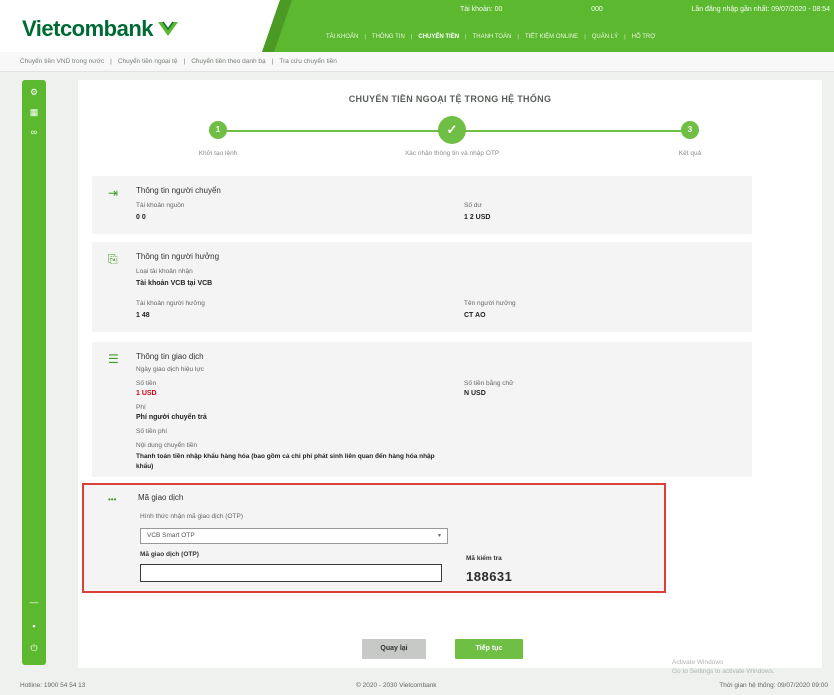  Describe the element at coordinates (113, 259) in the screenshot. I see `receiver-icon: ⎘` at that location.